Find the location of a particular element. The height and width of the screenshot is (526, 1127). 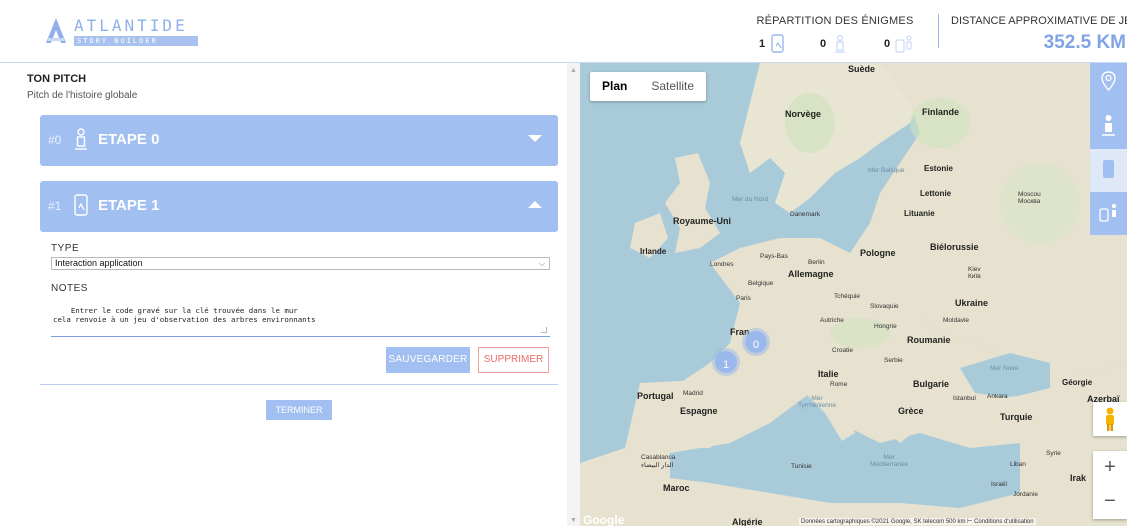

place-label: Mer Baltique is located at coordinates (886, 170).